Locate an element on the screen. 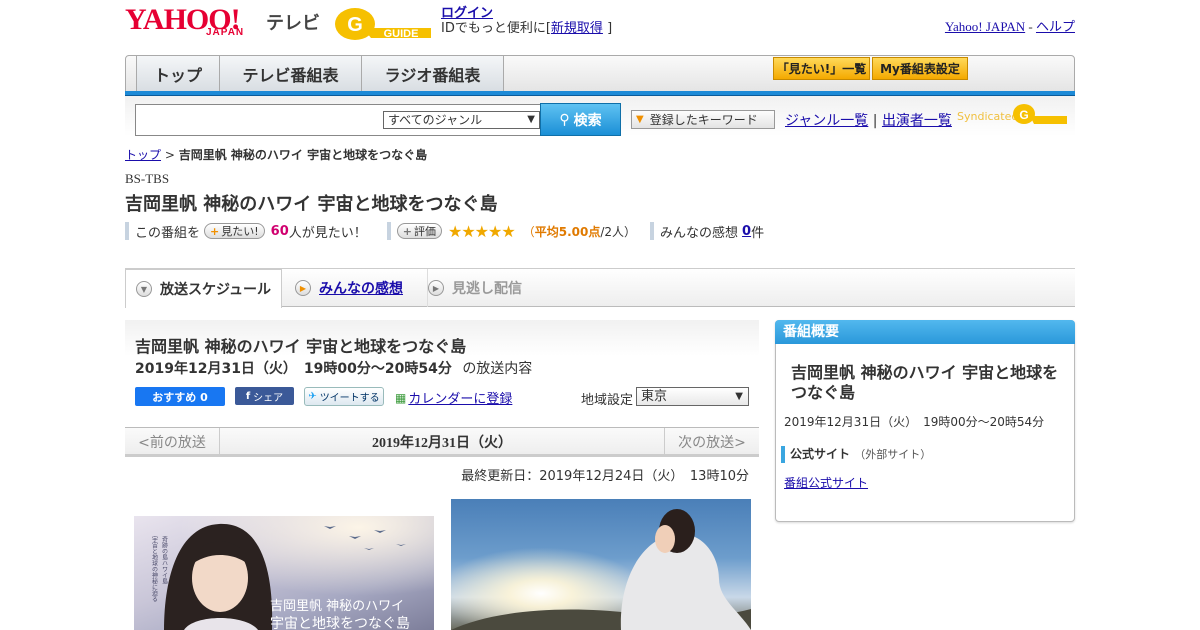  main-nav: トップ テレビ番組表 ラジオ番組表 「見たい!」一覧 My番組表設定 is located at coordinates (600, 74).